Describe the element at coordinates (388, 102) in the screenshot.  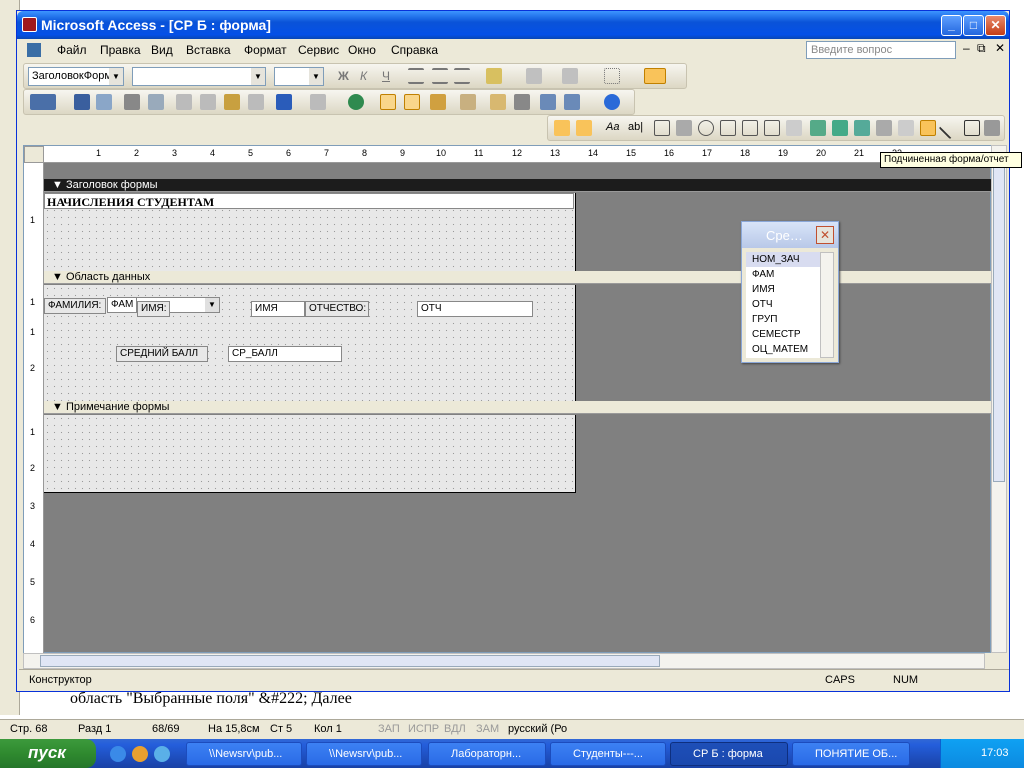
I see `field-list-icon` at that location.